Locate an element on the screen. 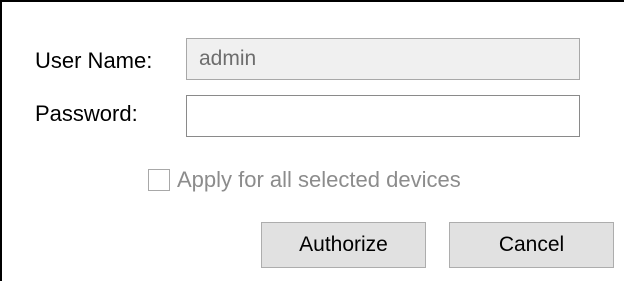  dialog-border-top is located at coordinates (312, 1).